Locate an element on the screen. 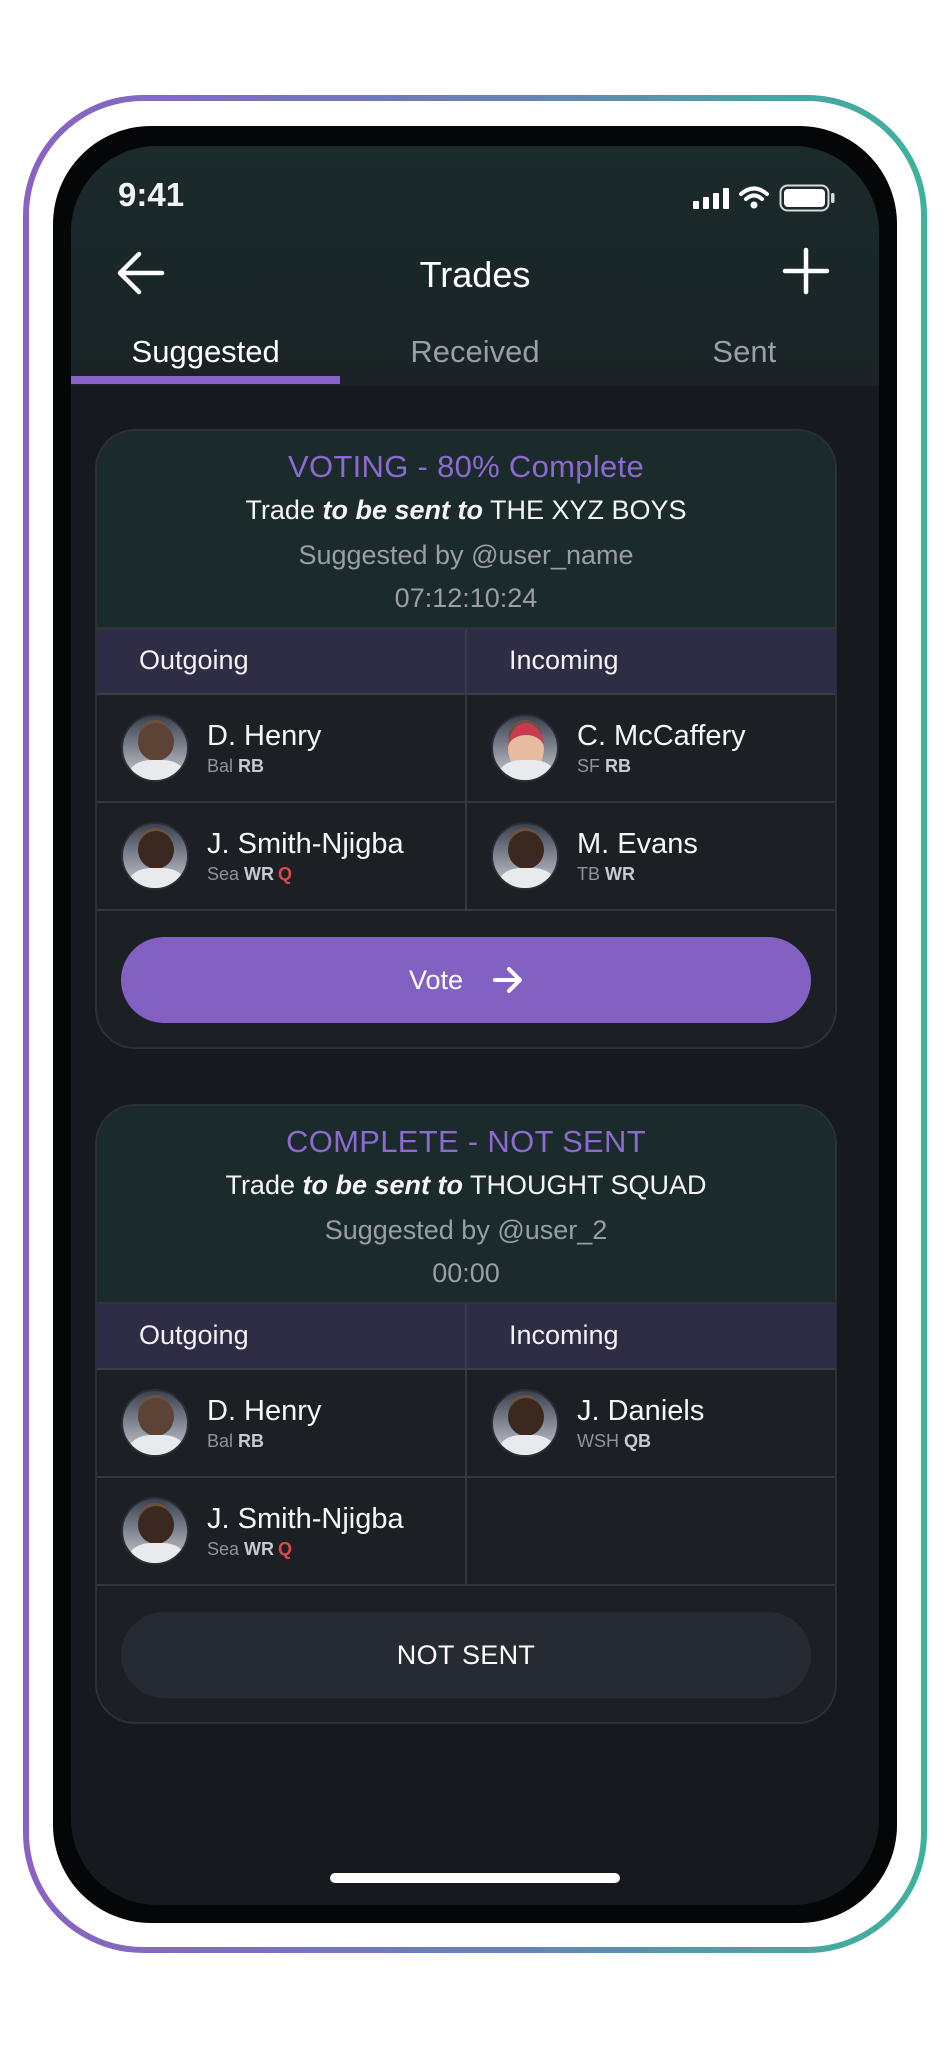 This screenshot has height=2050, width=950. player-row: J. Smith-Njigba Sea WR Q is located at coordinates (466, 1532).